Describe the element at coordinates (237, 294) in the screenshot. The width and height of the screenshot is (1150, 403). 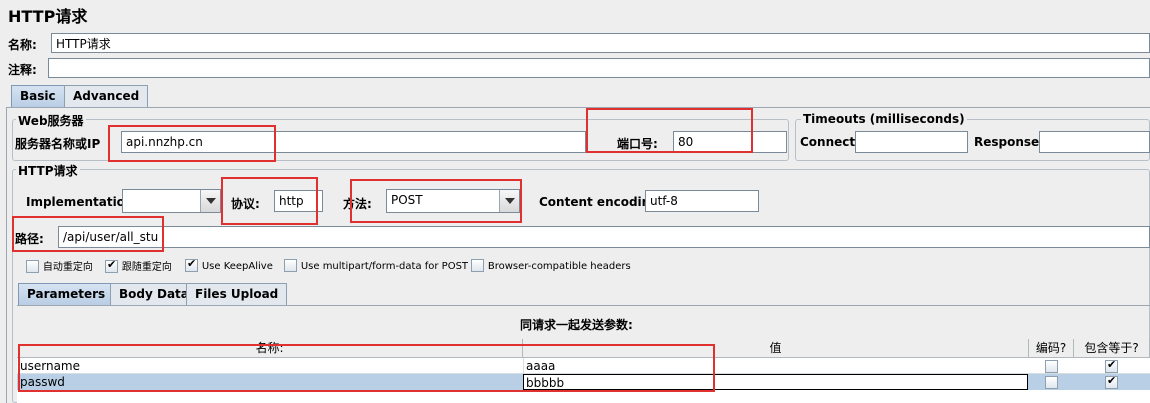
I see `tab-files-upload: Files Upload` at that location.